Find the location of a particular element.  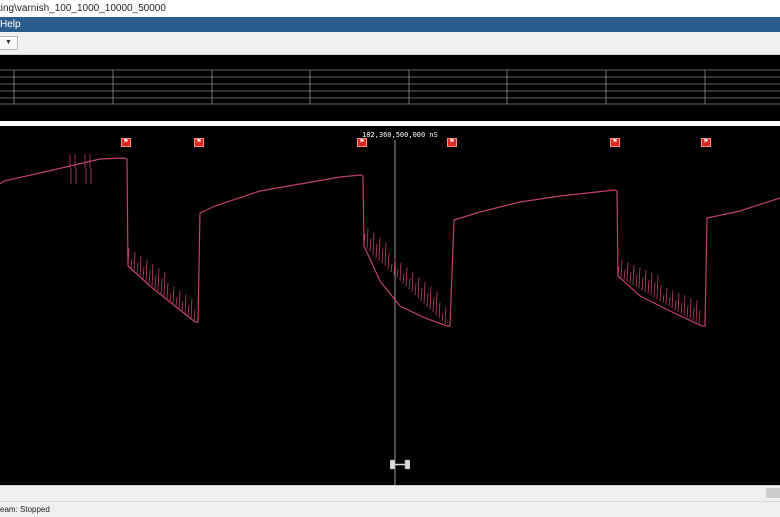

overview-grid is located at coordinates (390, 87).